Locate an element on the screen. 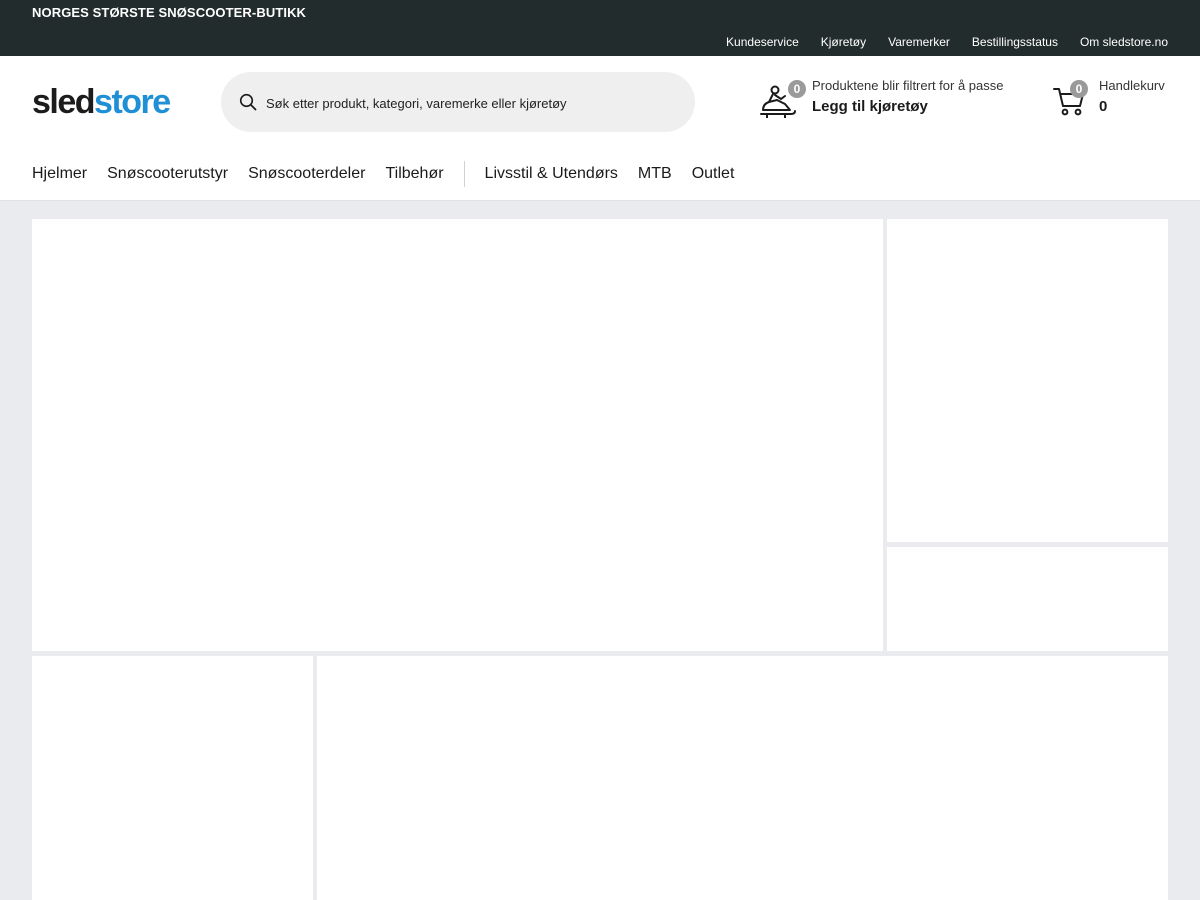 This screenshot has width=1200, height=900. sledstore-logo: sledstore is located at coordinates (101, 102).